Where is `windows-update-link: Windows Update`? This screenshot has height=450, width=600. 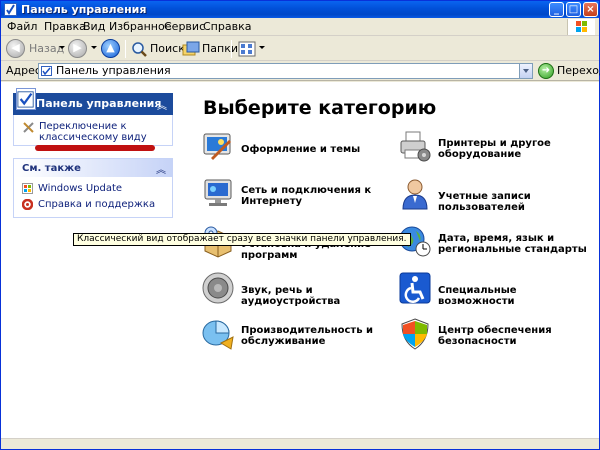 windows-update-link: Windows Update is located at coordinates (96, 189).